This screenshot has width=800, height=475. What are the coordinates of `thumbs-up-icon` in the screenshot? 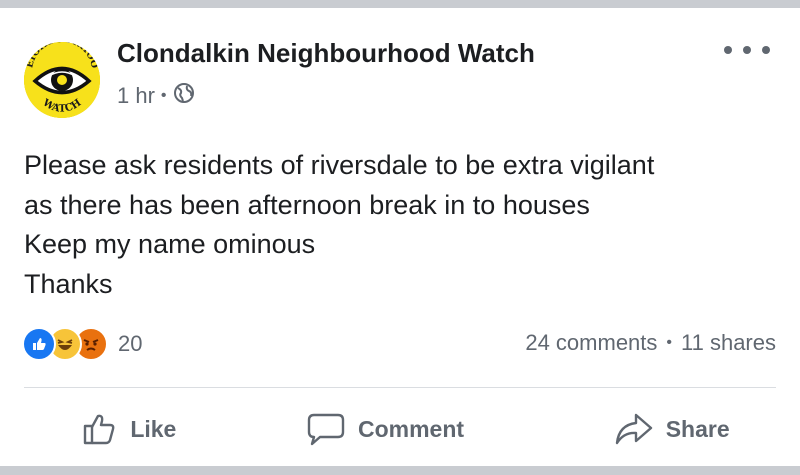 It's located at (99, 429).